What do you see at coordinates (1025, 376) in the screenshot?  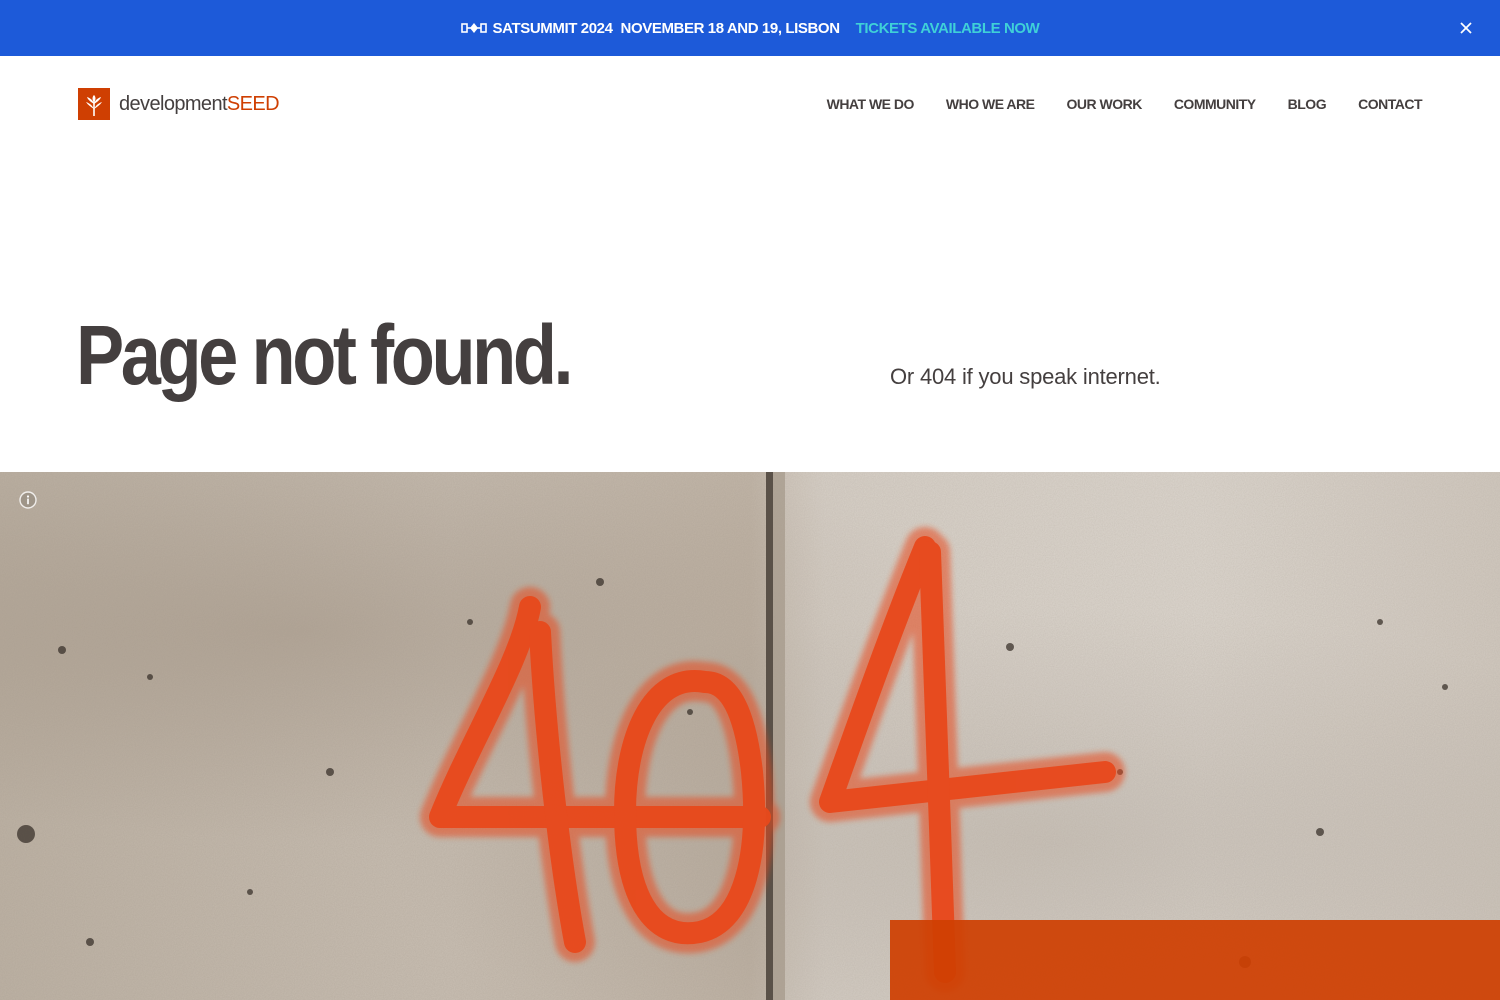 I see `page-subtitle: Or 404 if you speak internet.` at bounding box center [1025, 376].